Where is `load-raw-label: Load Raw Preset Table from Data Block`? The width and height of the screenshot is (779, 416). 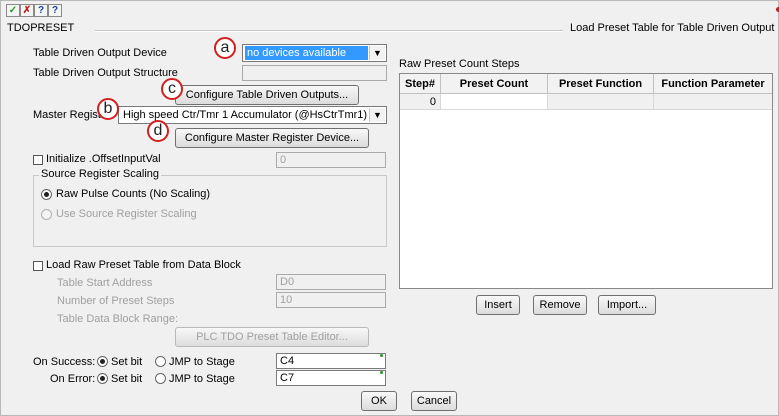 load-raw-label: Load Raw Preset Table from Data Block is located at coordinates (143, 265).